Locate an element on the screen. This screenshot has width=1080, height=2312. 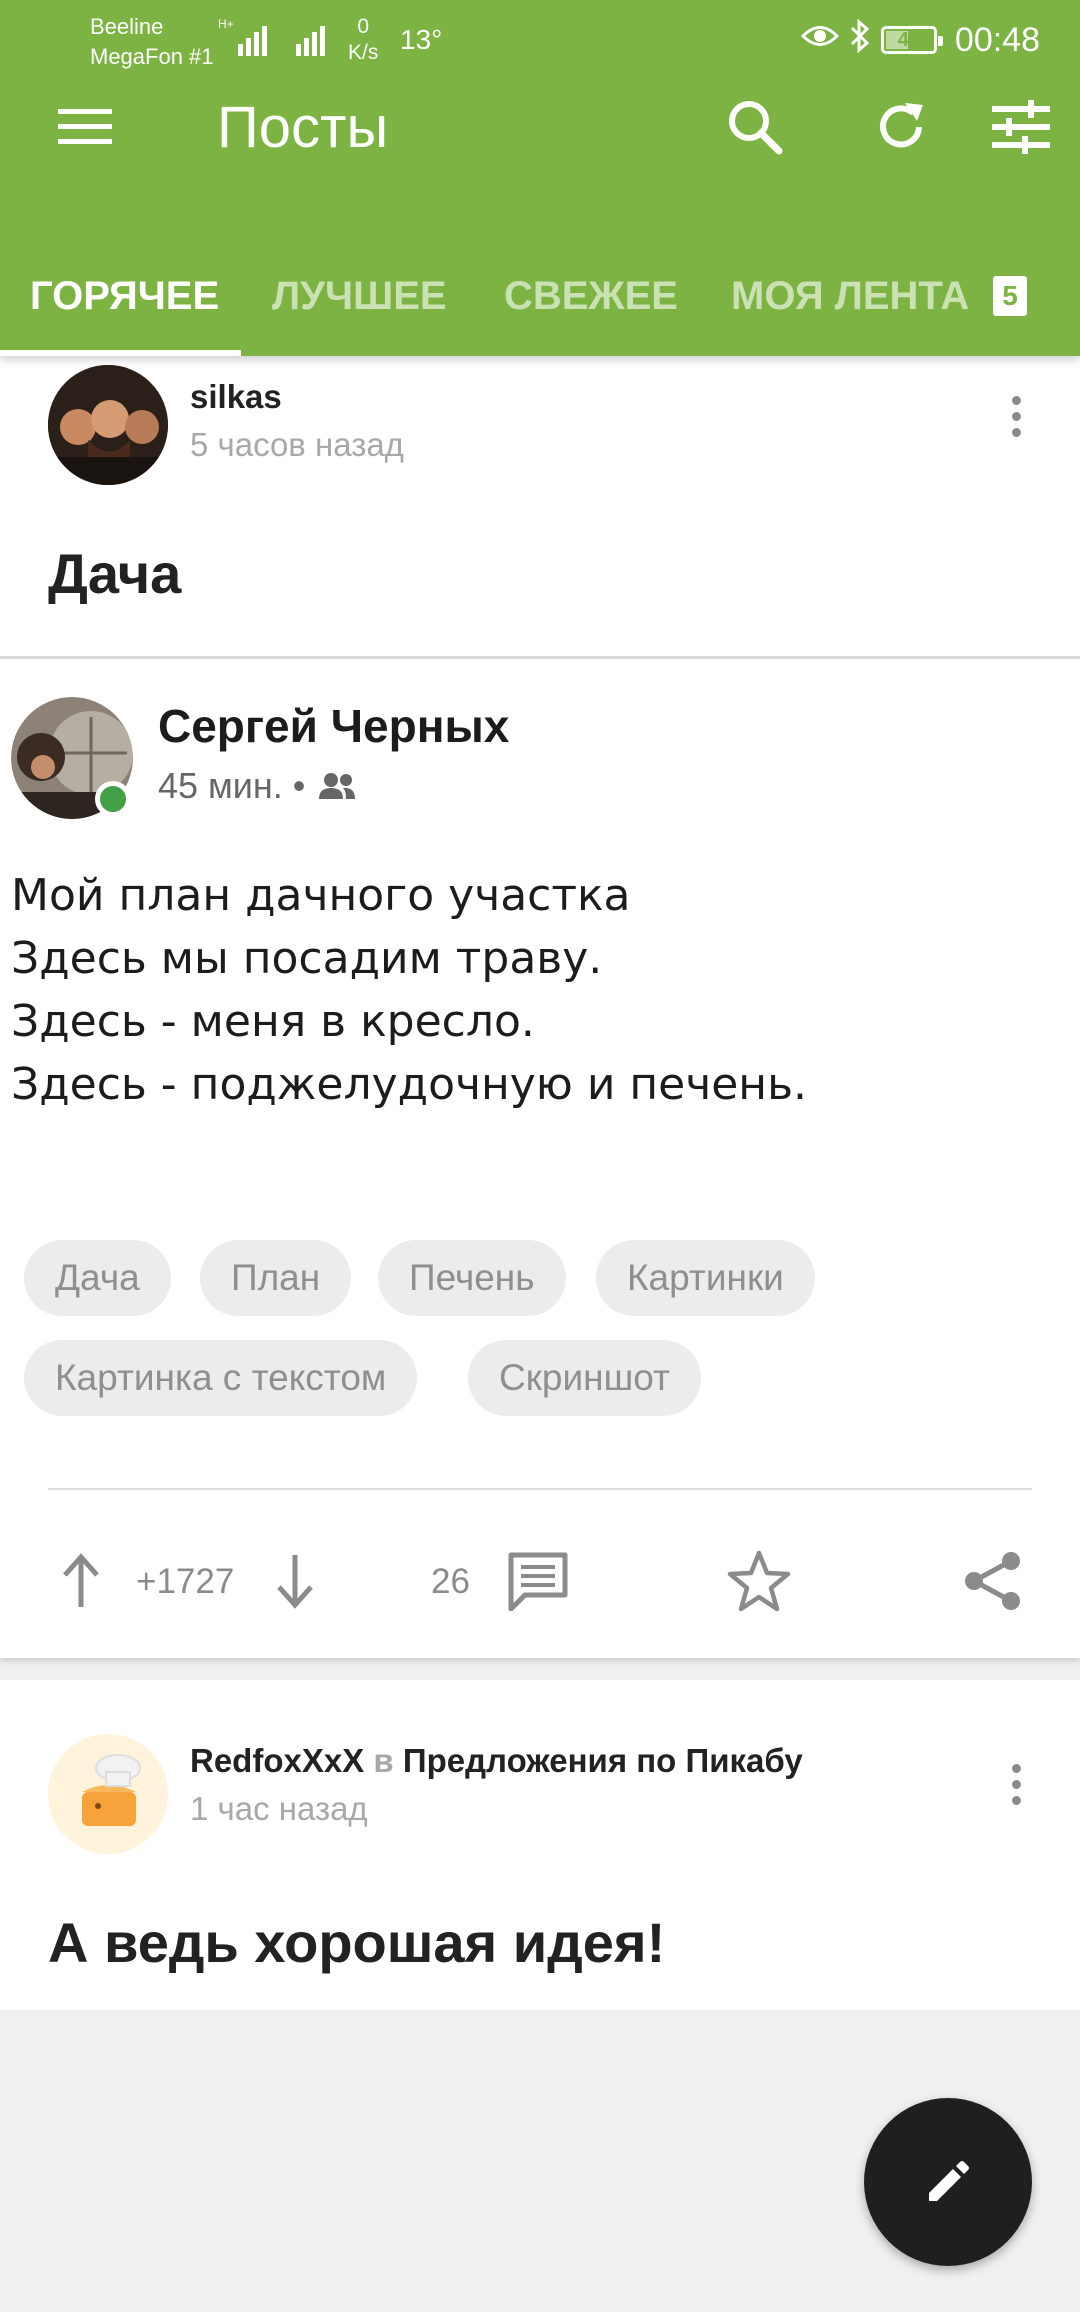
tag-chip: План is located at coordinates (276, 1278).